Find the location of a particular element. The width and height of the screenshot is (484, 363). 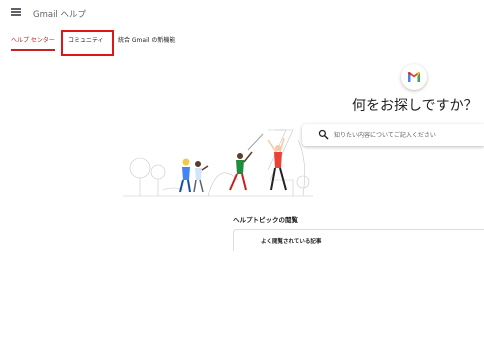

people-illustration is located at coordinates (218, 163).